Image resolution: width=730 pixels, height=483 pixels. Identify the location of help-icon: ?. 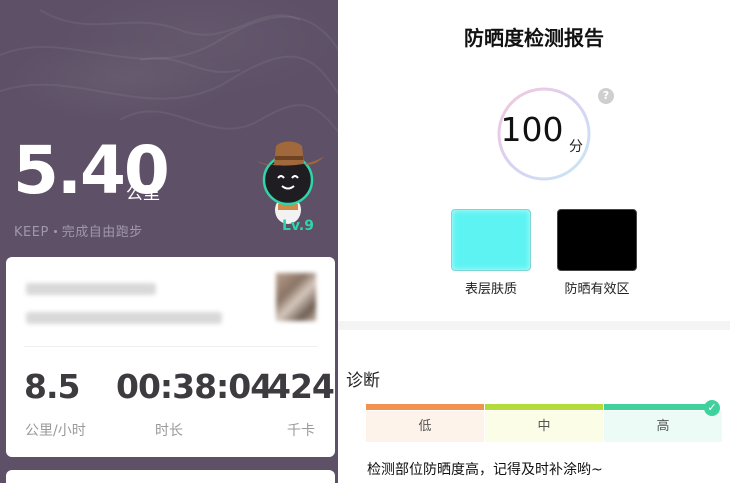
(606, 96).